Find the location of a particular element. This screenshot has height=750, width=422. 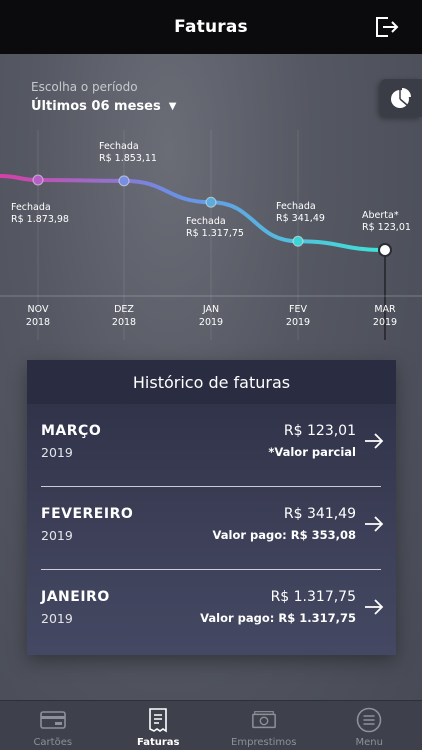

chart-x-tick: MAR 2019 is located at coordinates (385, 316).